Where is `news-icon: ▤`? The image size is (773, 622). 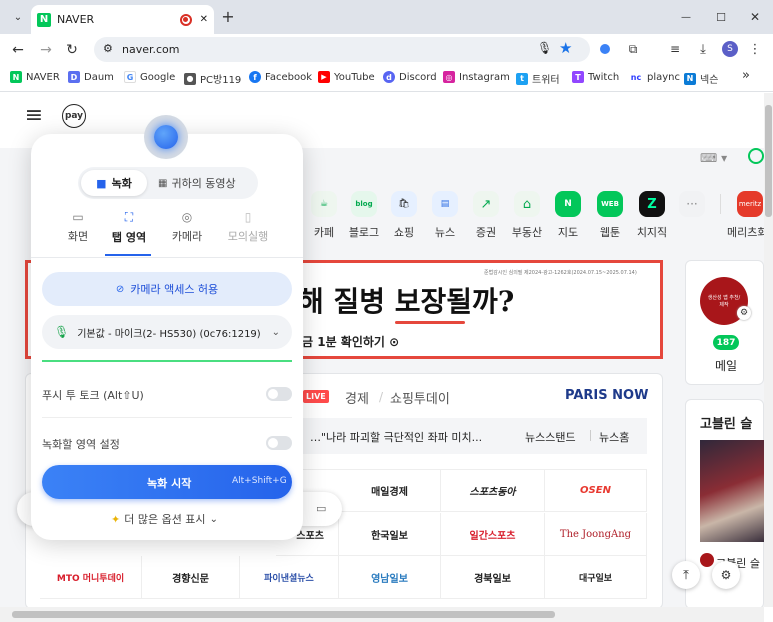
news-icon: ▤ is located at coordinates (445, 204).